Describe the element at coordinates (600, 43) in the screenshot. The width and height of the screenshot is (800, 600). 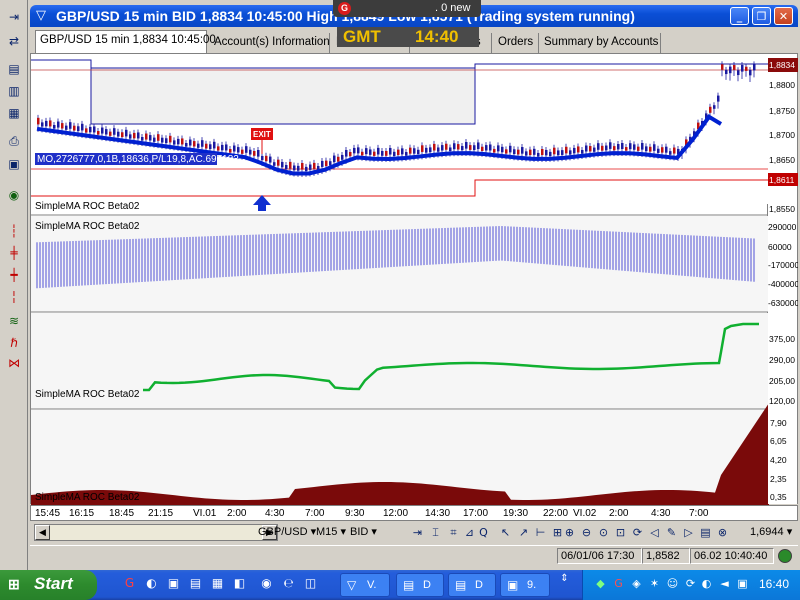
I see `tab-summary-by-accounts: Summary by Accounts` at that location.